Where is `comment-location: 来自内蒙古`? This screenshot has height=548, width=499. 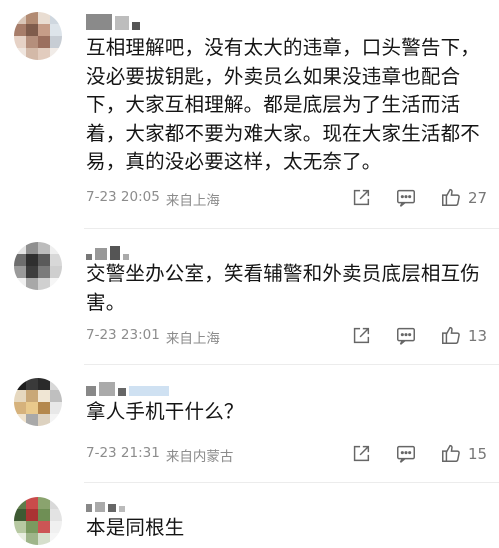
comment-location: 来自内蒙古 is located at coordinates (199, 457).